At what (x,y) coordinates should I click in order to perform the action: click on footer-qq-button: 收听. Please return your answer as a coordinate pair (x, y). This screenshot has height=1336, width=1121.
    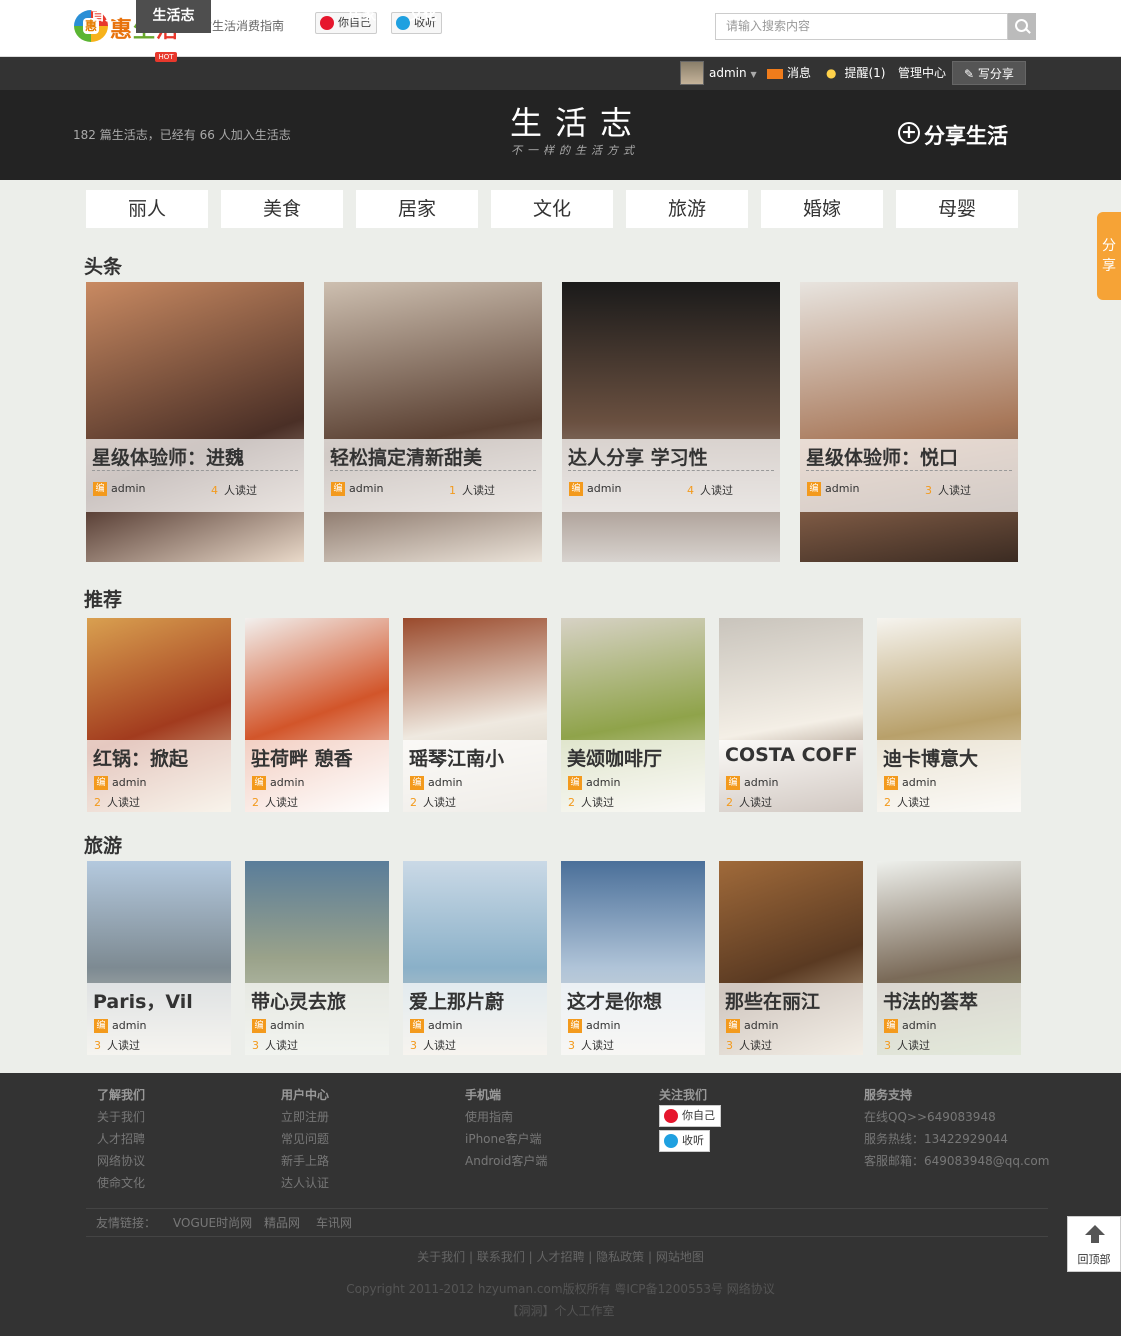
    Looking at the image, I should click on (684, 1141).